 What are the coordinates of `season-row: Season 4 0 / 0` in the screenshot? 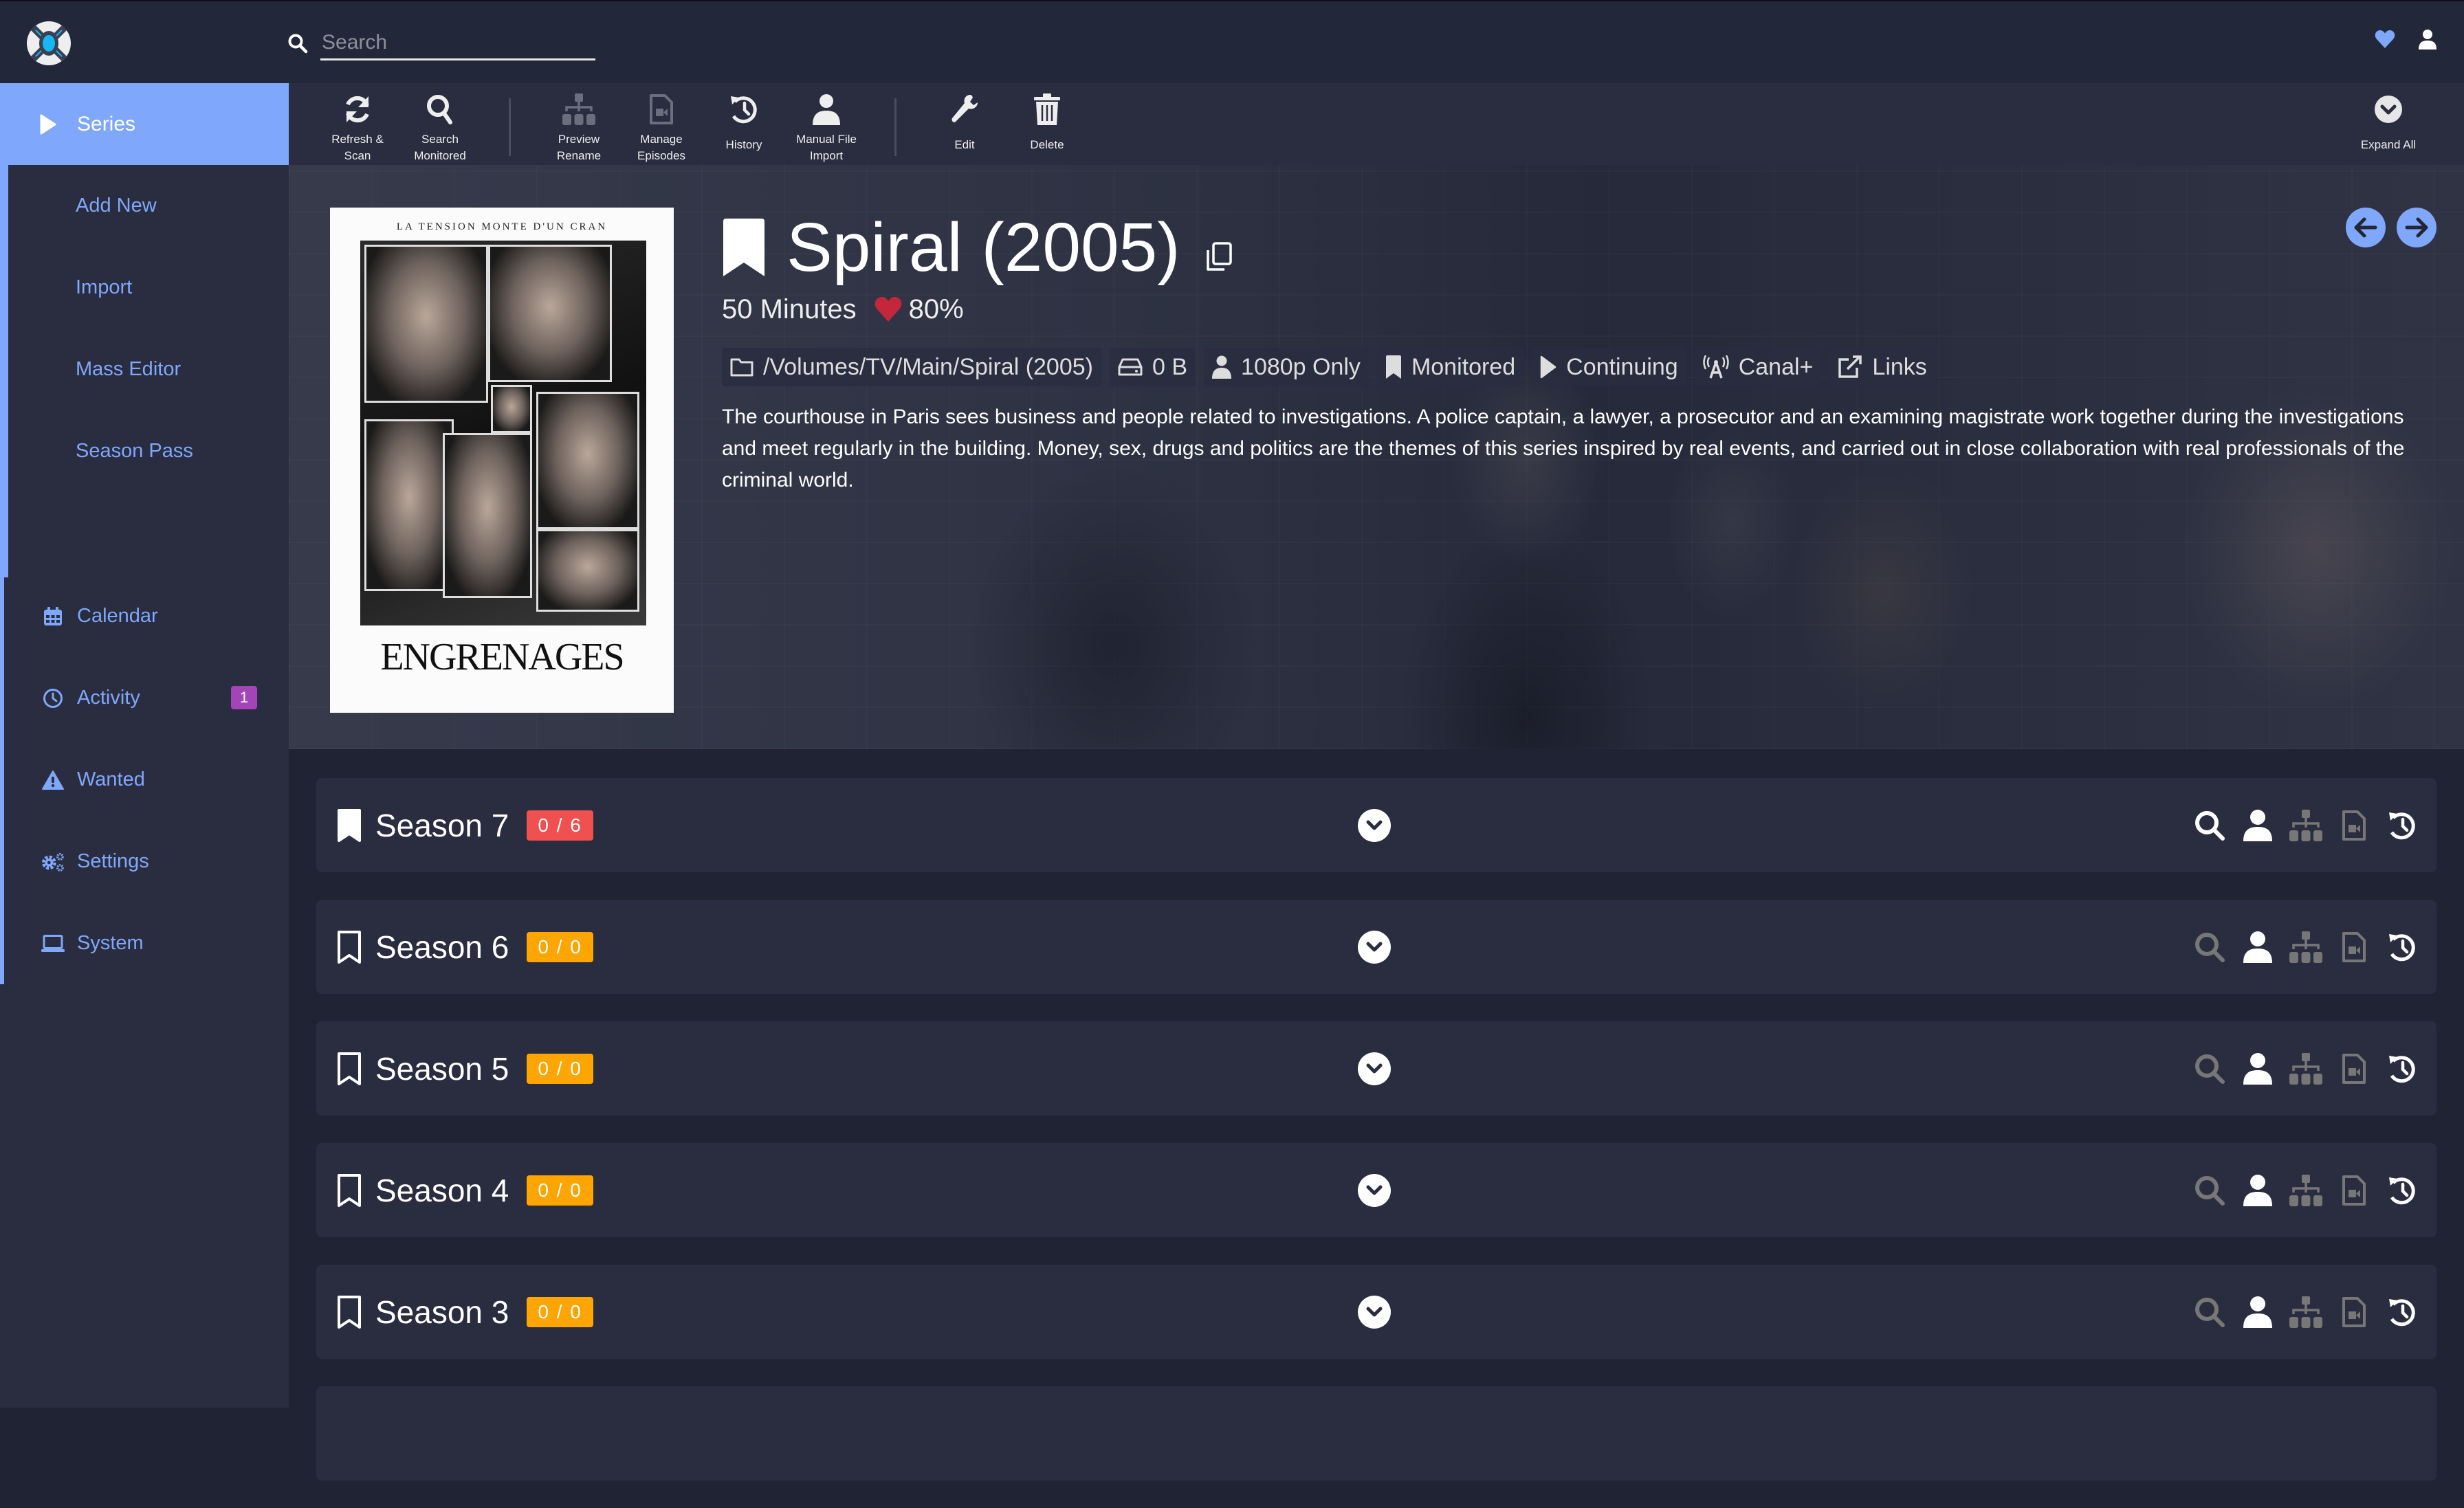 It's located at (1376, 1190).